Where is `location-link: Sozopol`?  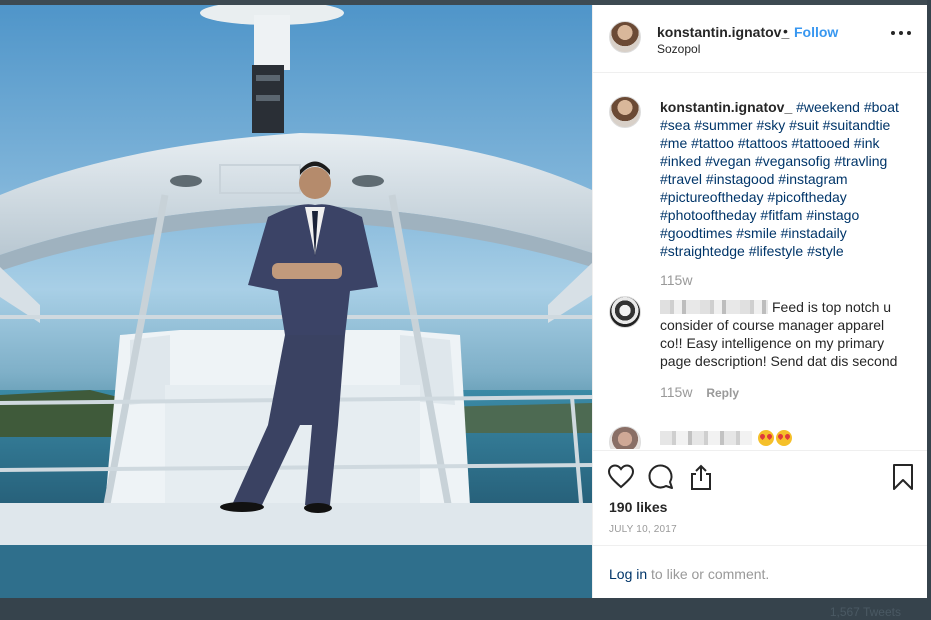
location-link: Sozopol is located at coordinates (678, 49).